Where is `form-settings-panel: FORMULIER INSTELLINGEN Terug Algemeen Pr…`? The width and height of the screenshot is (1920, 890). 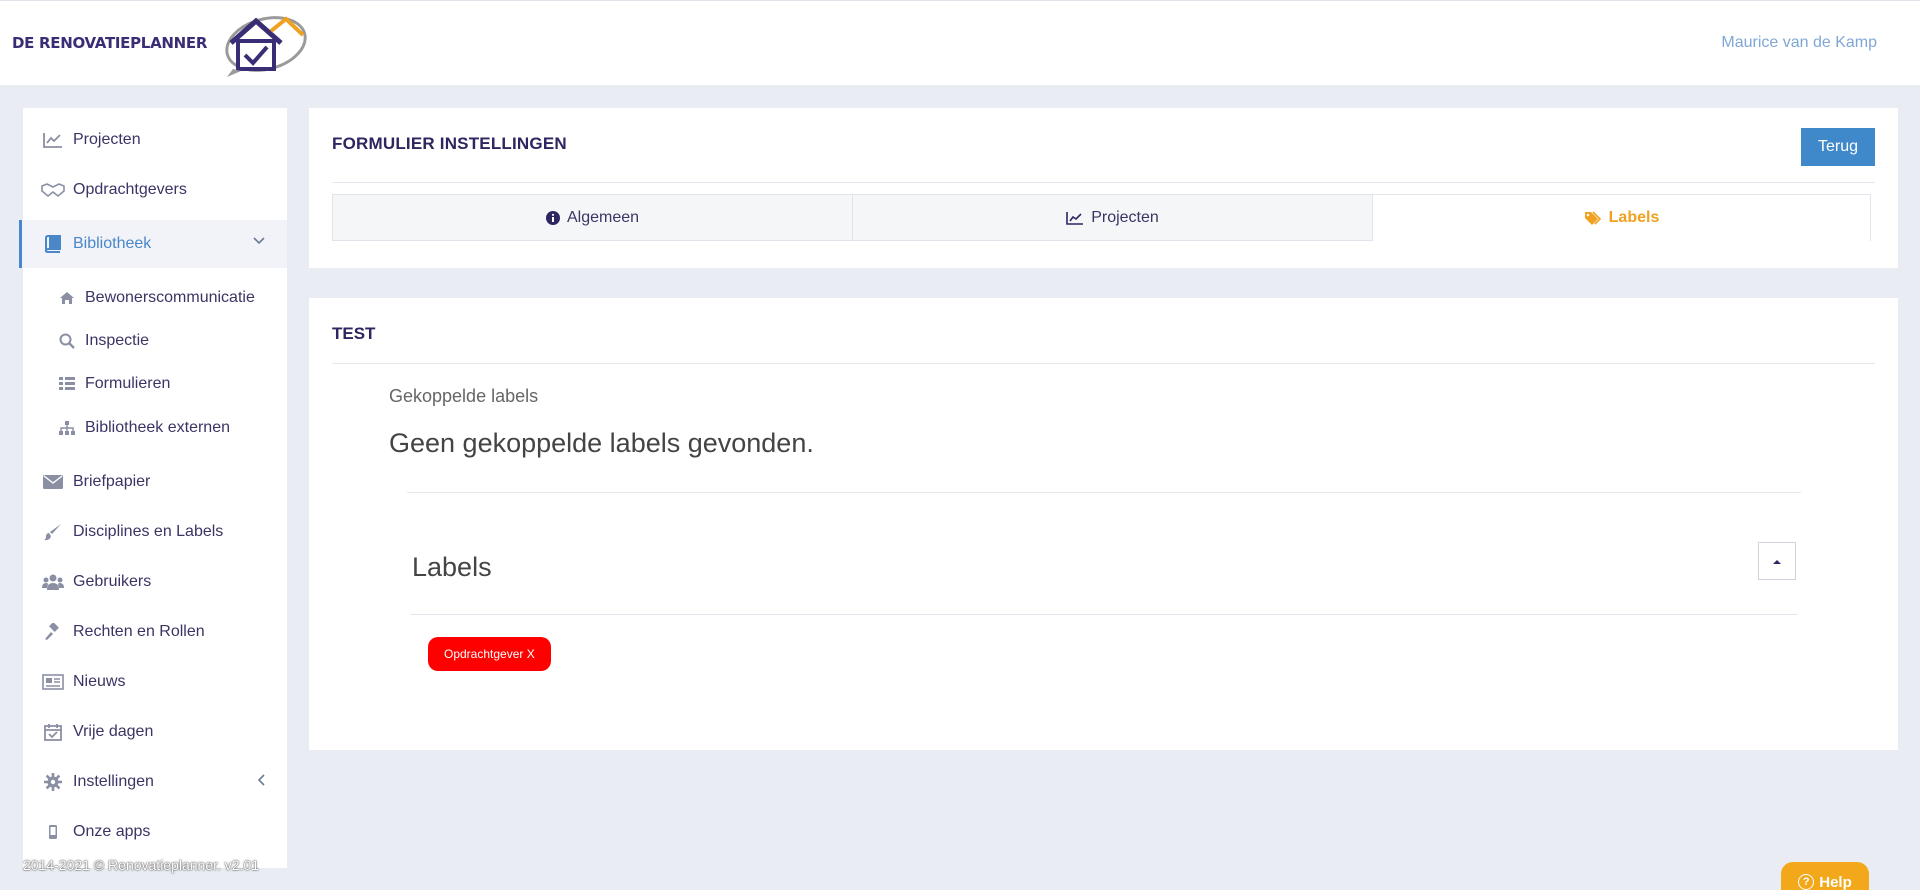
form-settings-panel: FORMULIER INSTELLINGEN Terug Algemeen Pr… is located at coordinates (1103, 188).